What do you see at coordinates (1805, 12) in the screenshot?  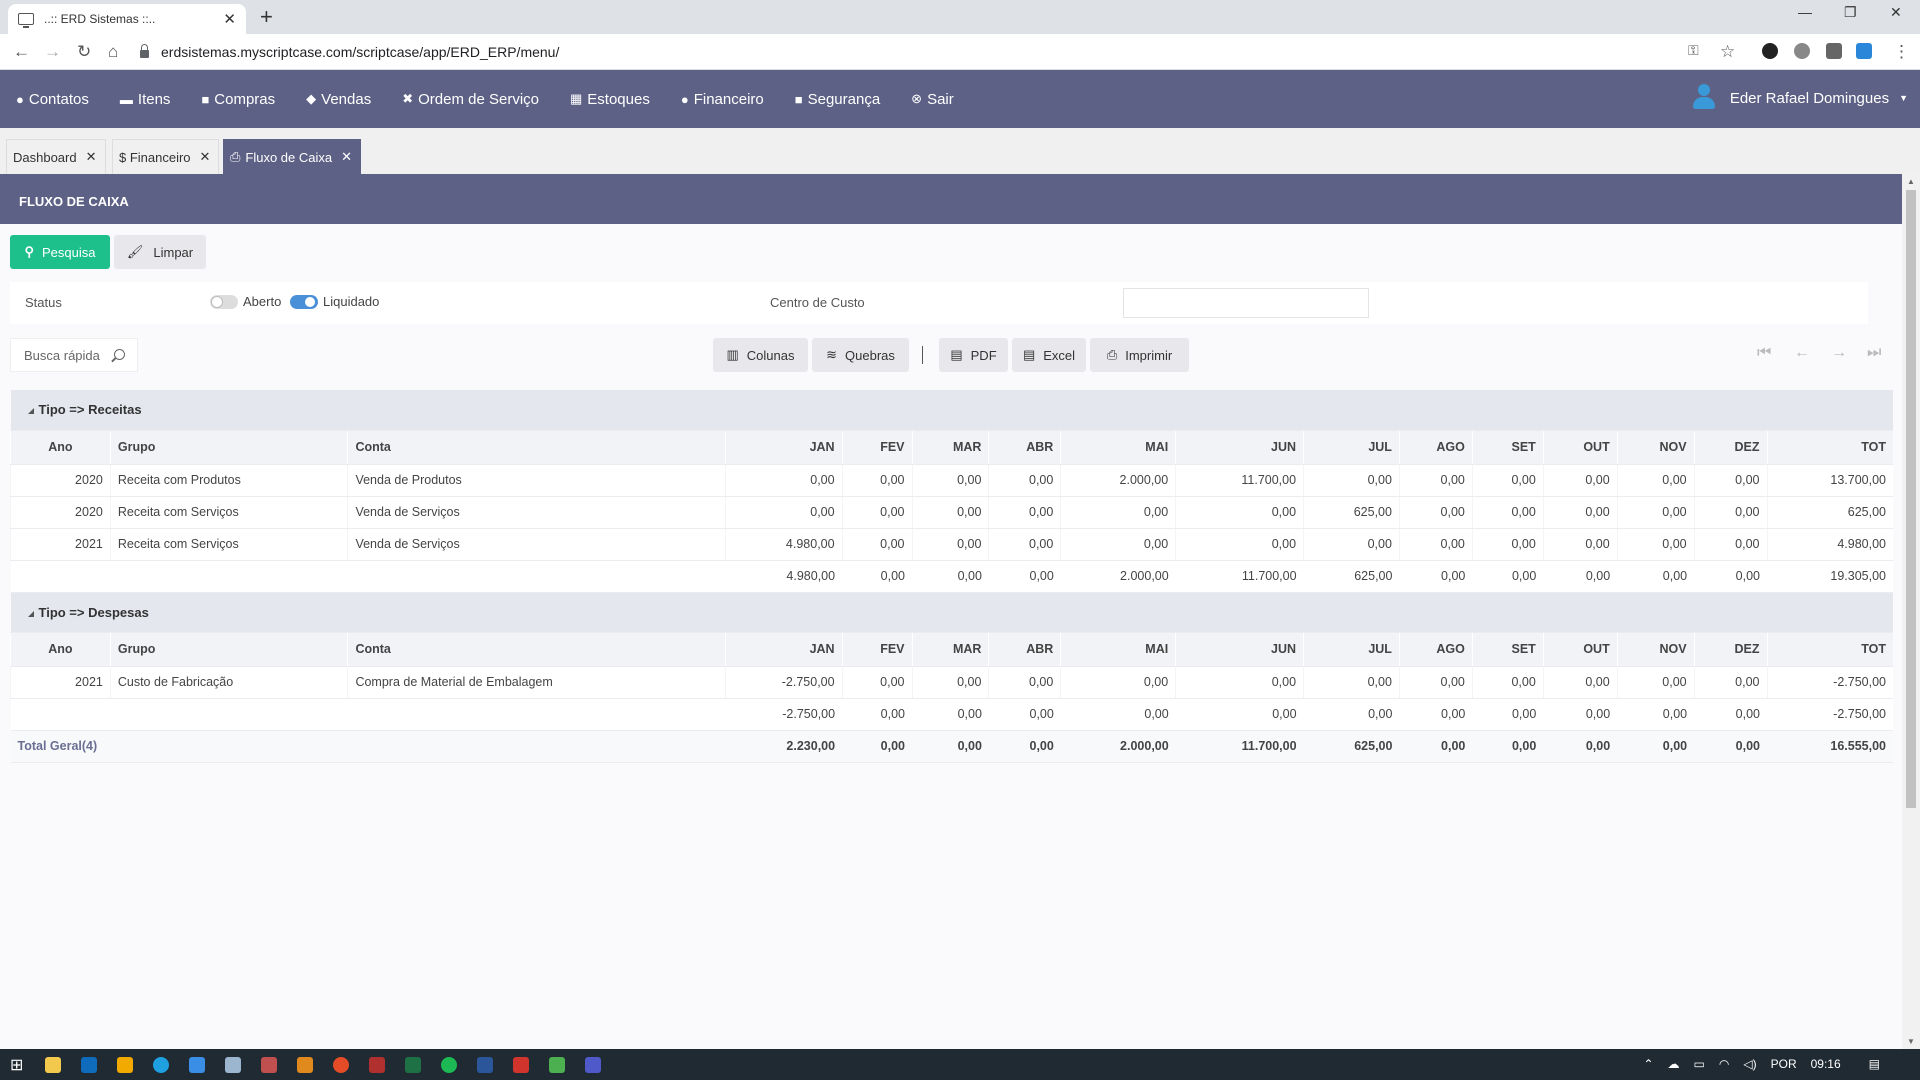 I see `minimize-button: —` at bounding box center [1805, 12].